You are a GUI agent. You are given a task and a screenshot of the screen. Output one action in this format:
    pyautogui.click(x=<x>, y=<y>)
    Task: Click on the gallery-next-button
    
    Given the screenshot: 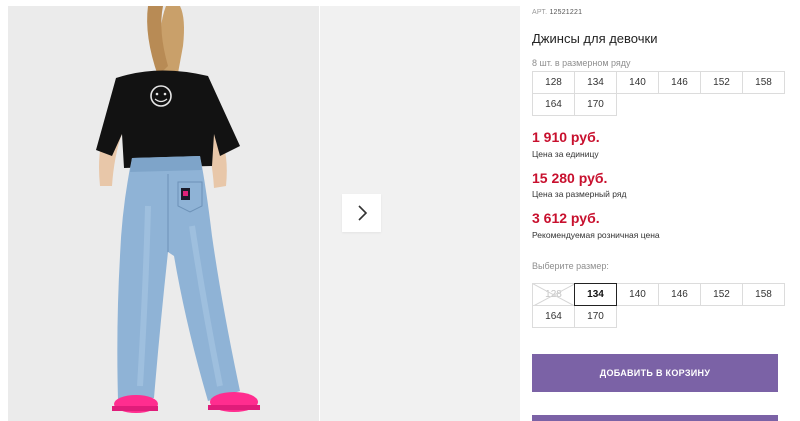 What is the action you would take?
    pyautogui.click(x=361, y=213)
    